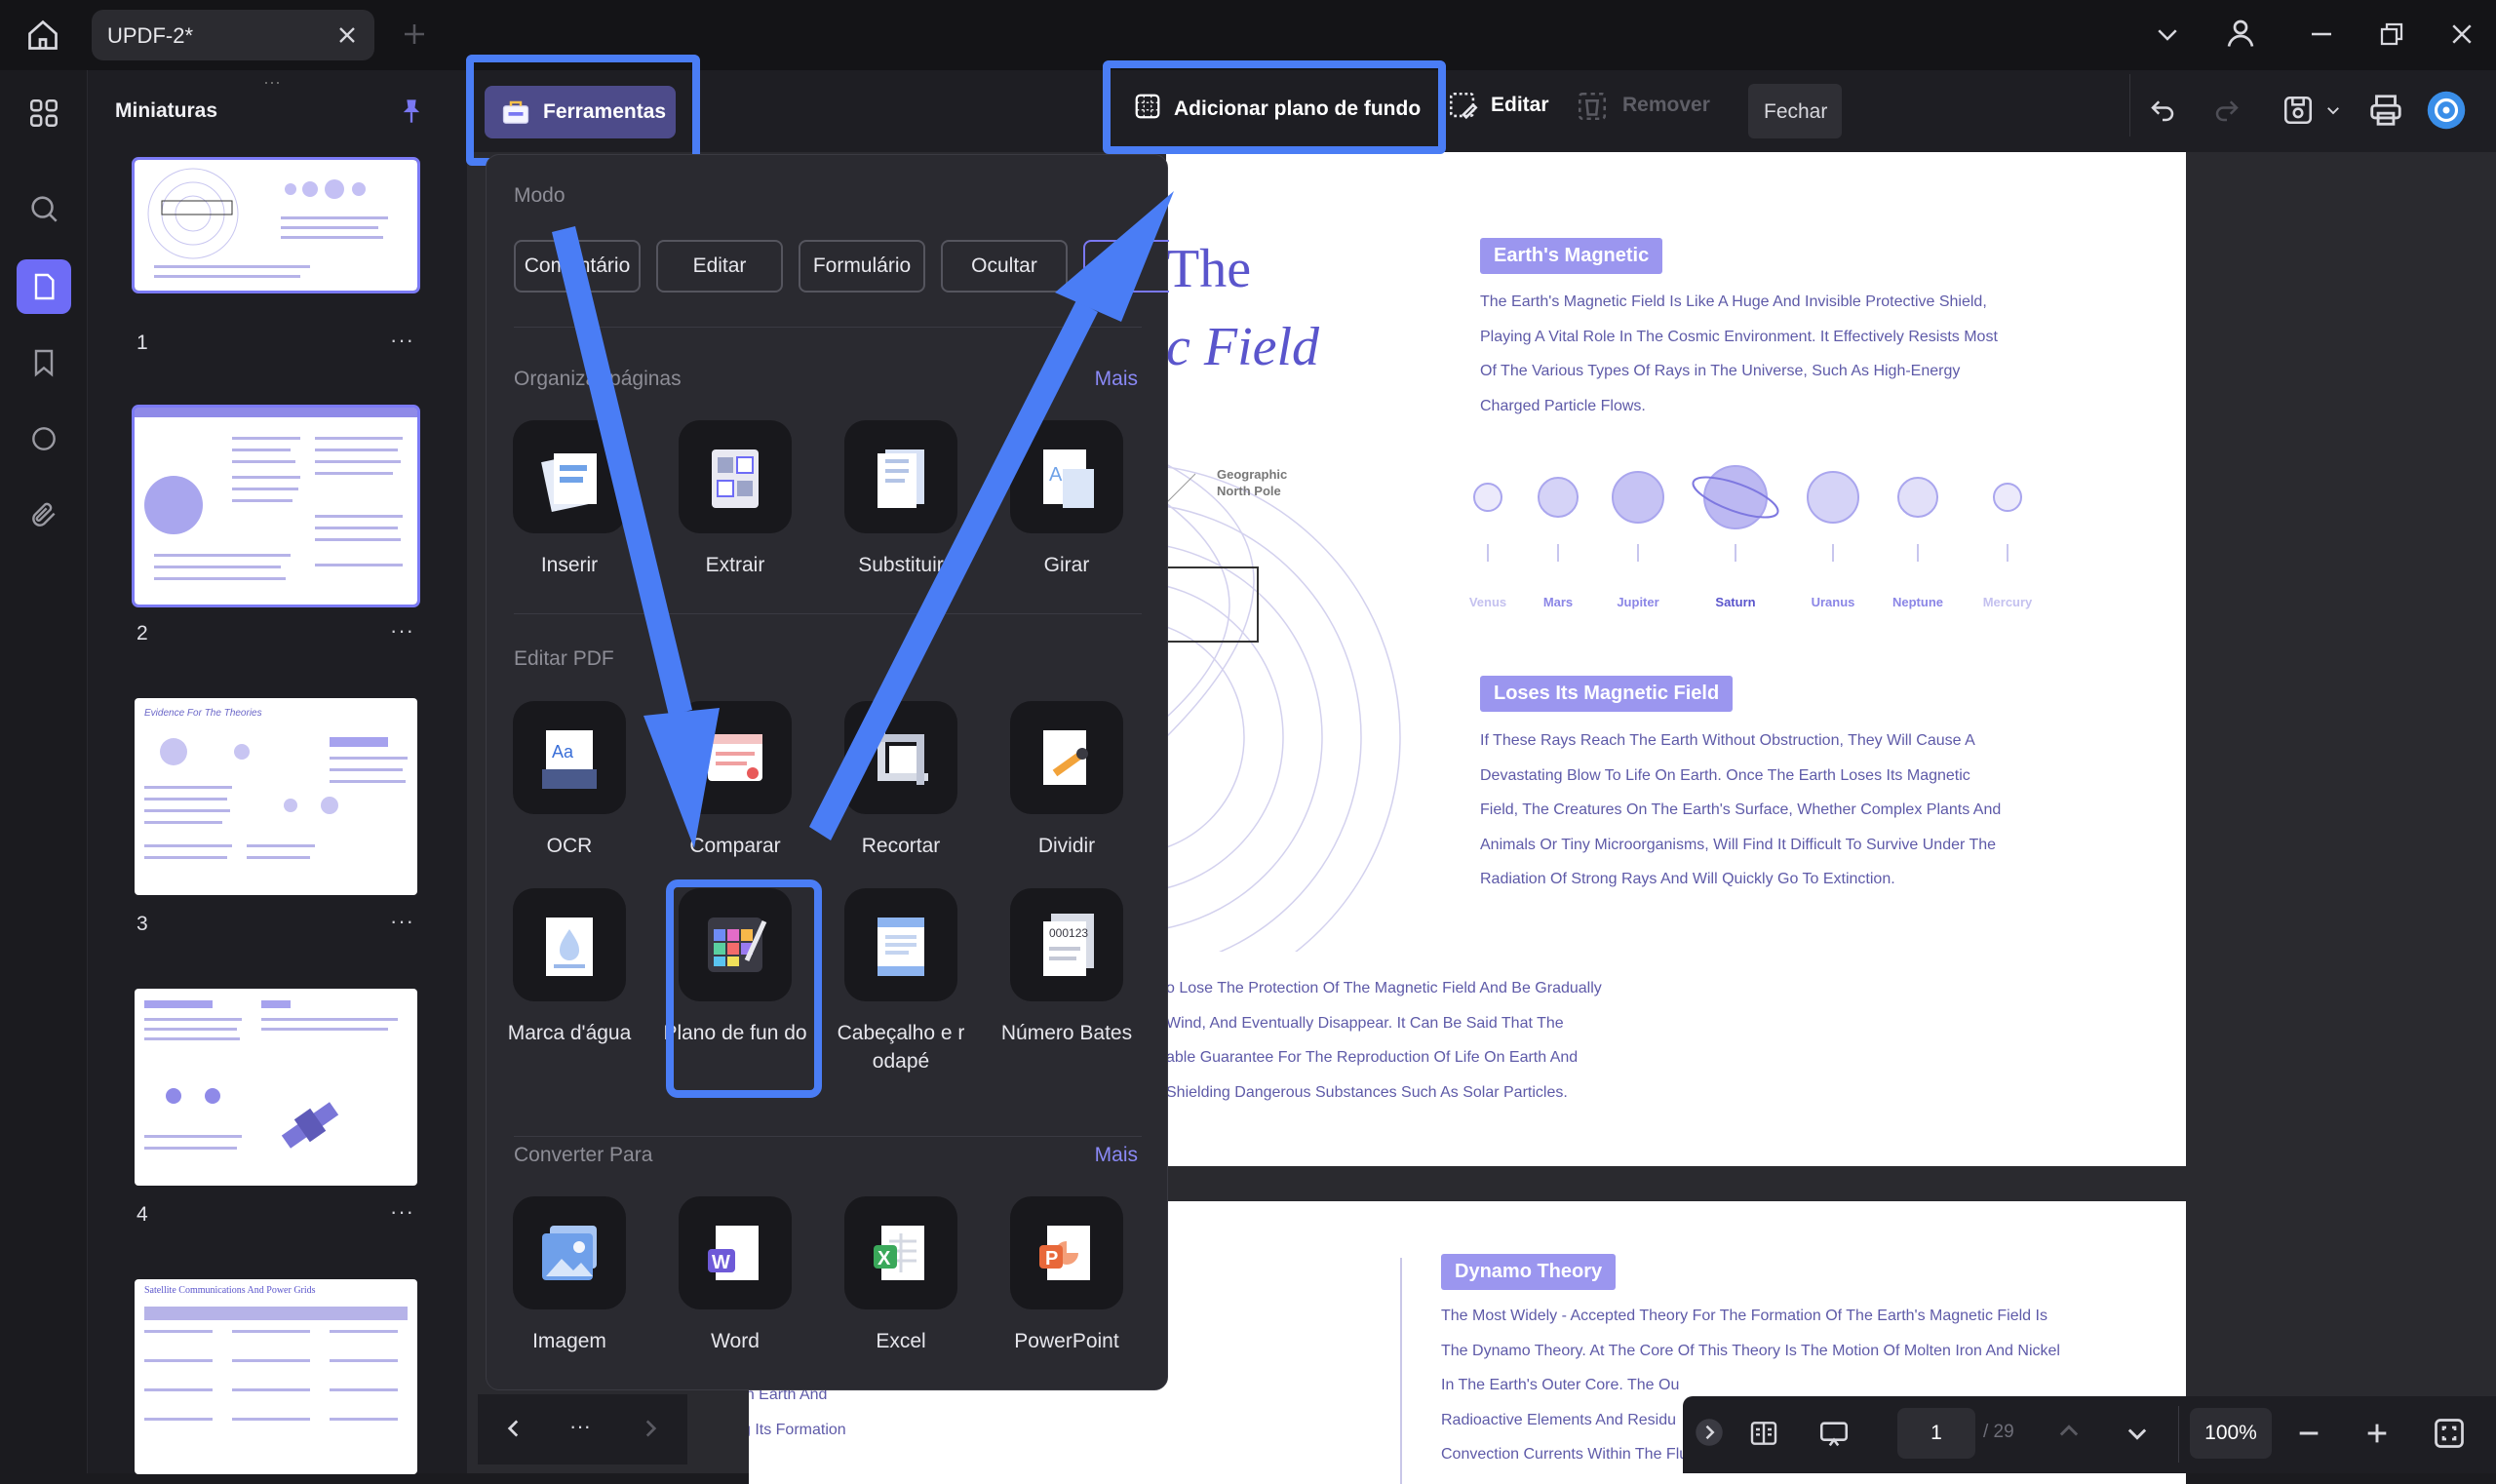 The width and height of the screenshot is (2496, 1484). I want to click on resize-handle: ···, so click(272, 82).